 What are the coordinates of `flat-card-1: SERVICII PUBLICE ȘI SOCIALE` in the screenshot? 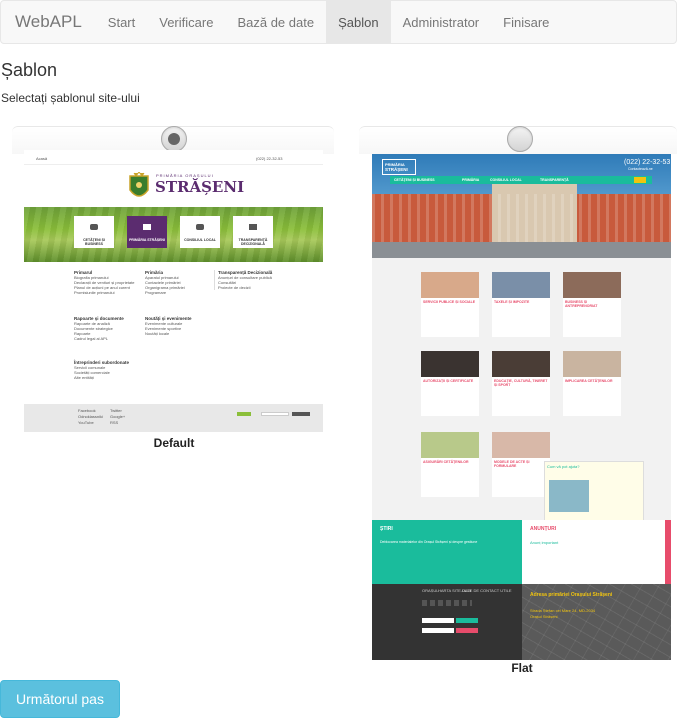 It's located at (450, 304).